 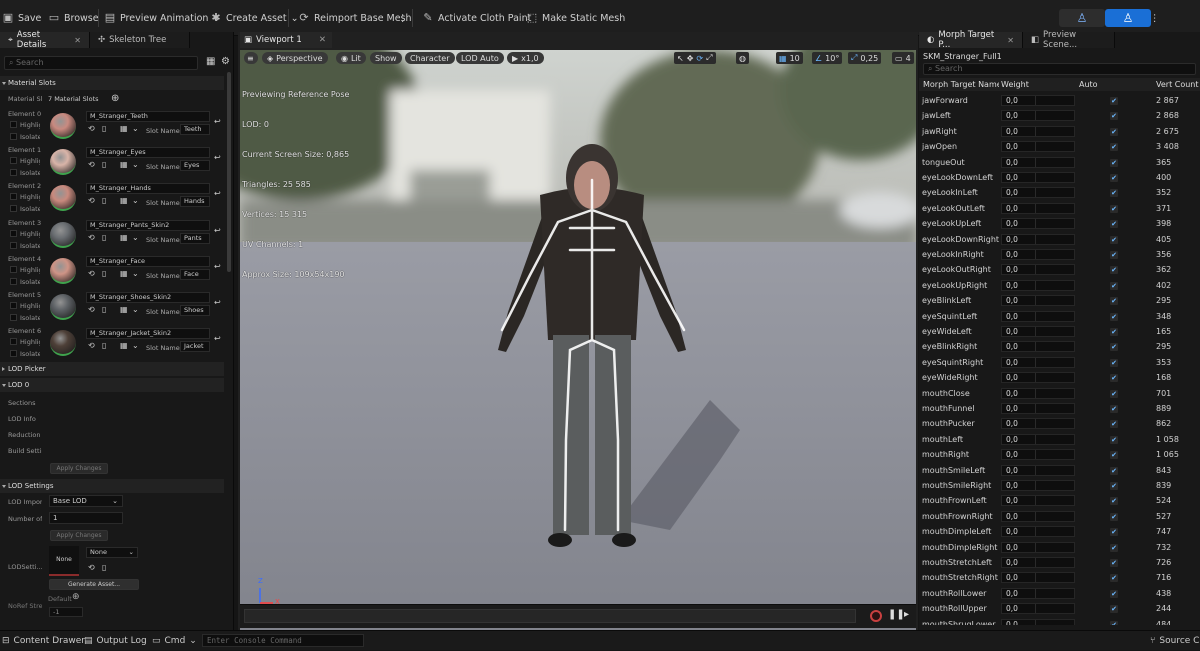 I want to click on morph-target-row: mouthDimpleLeft 0,0 ✔ 747, so click(x=1059, y=531).